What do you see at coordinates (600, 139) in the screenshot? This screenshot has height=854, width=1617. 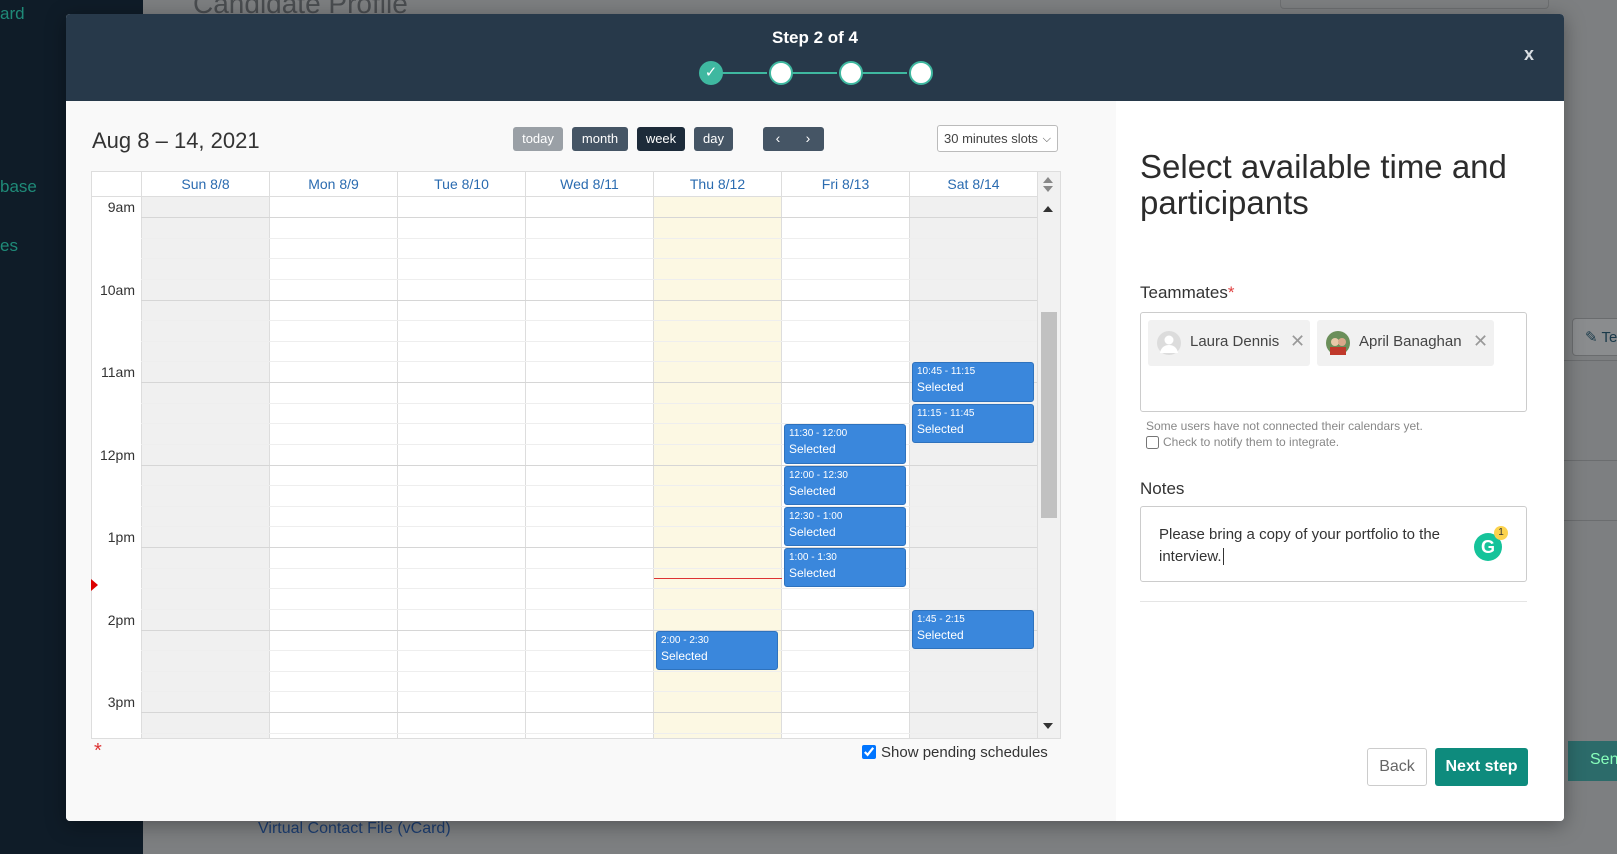 I see `month-view-button: month` at bounding box center [600, 139].